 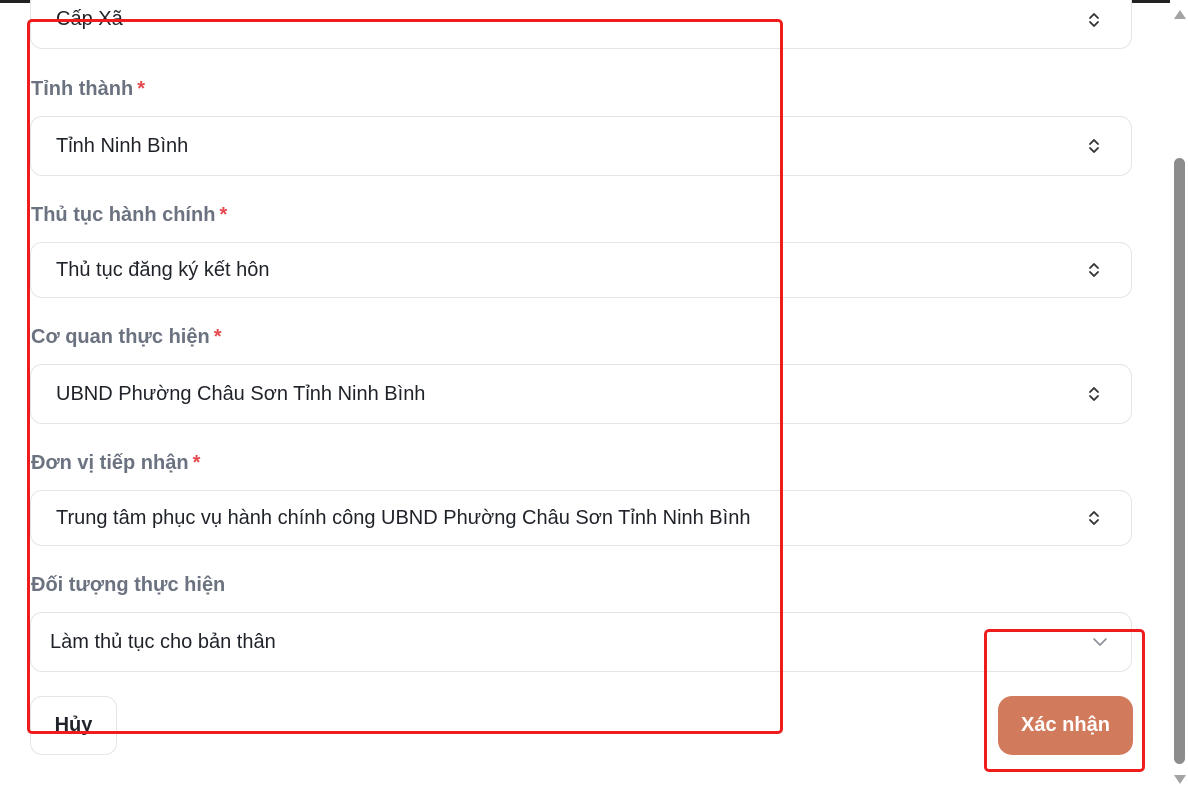 I want to click on scroll-down-arrow-icon, so click(x=1180, y=779).